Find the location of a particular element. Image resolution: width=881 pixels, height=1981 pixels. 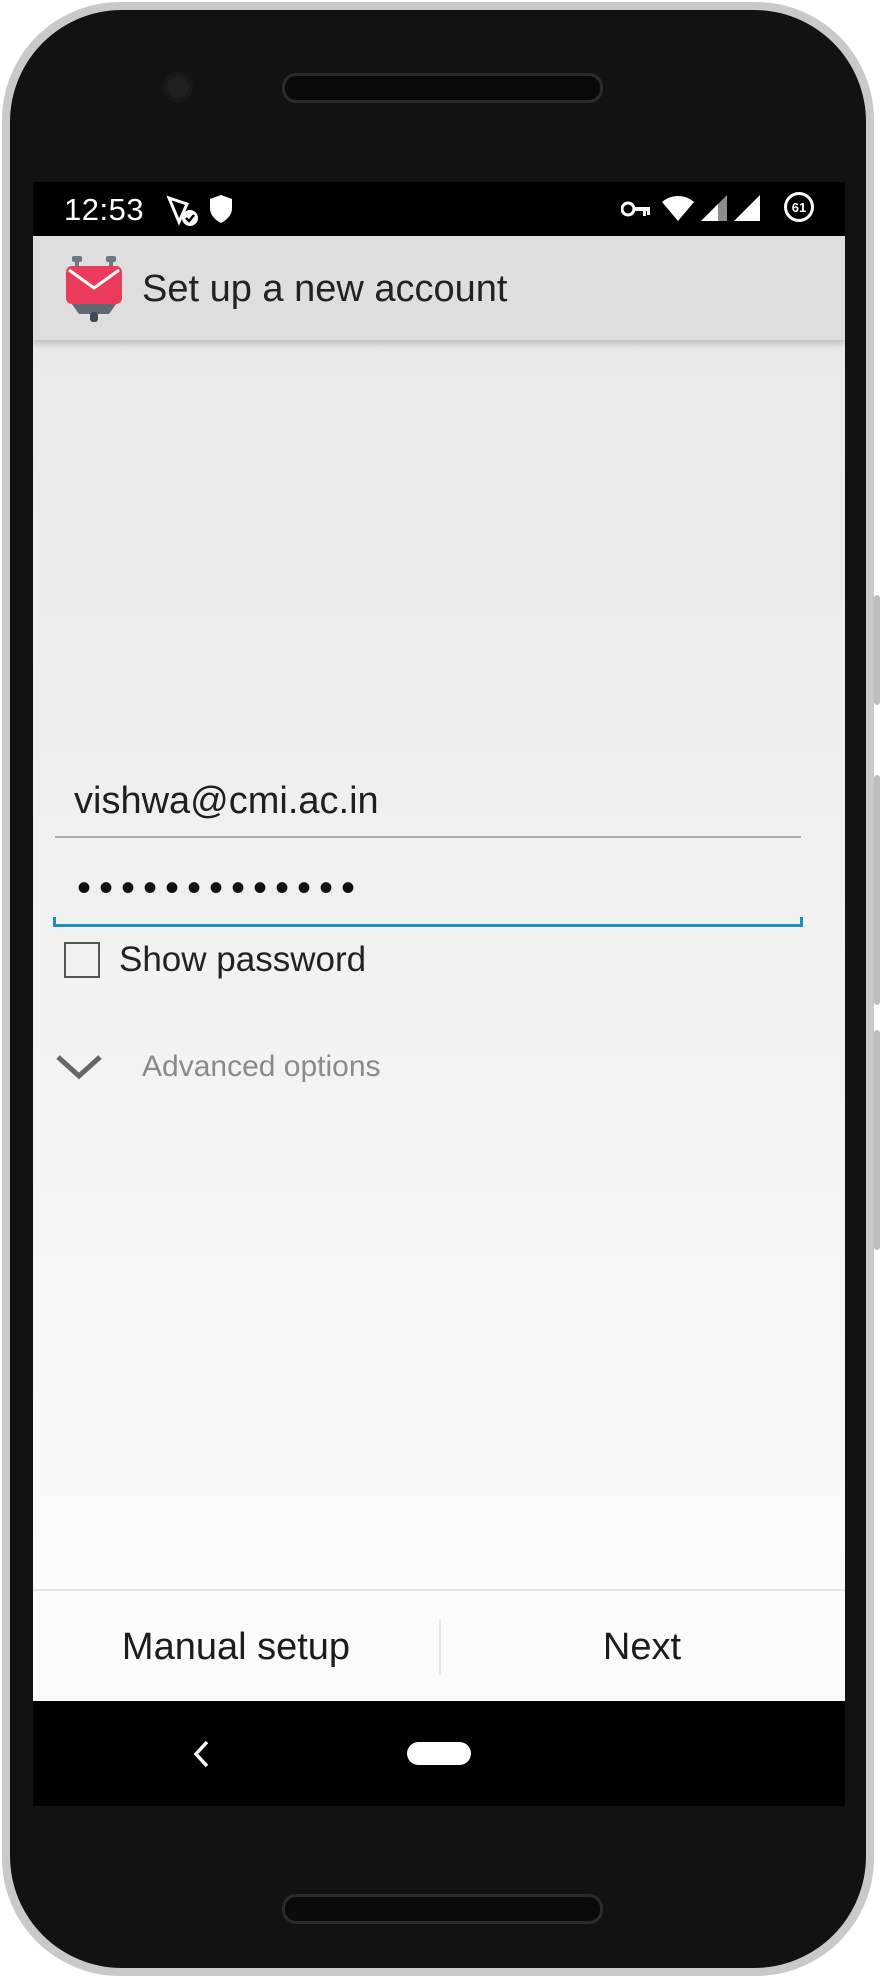

status-time: 12:53 is located at coordinates (104, 209).